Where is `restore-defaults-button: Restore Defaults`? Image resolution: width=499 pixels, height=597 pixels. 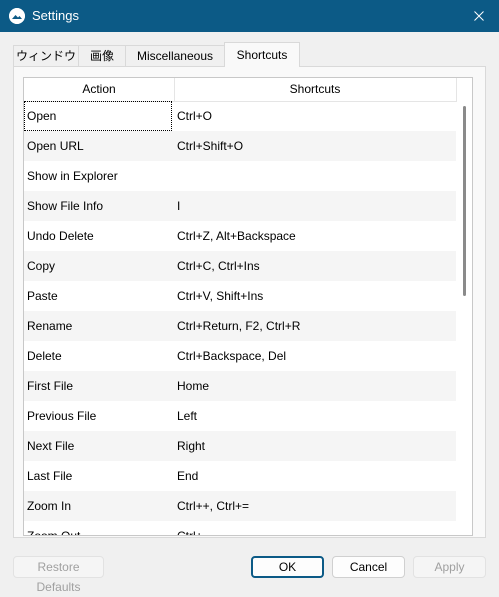
restore-defaults-button: Restore Defaults is located at coordinates (58, 575).